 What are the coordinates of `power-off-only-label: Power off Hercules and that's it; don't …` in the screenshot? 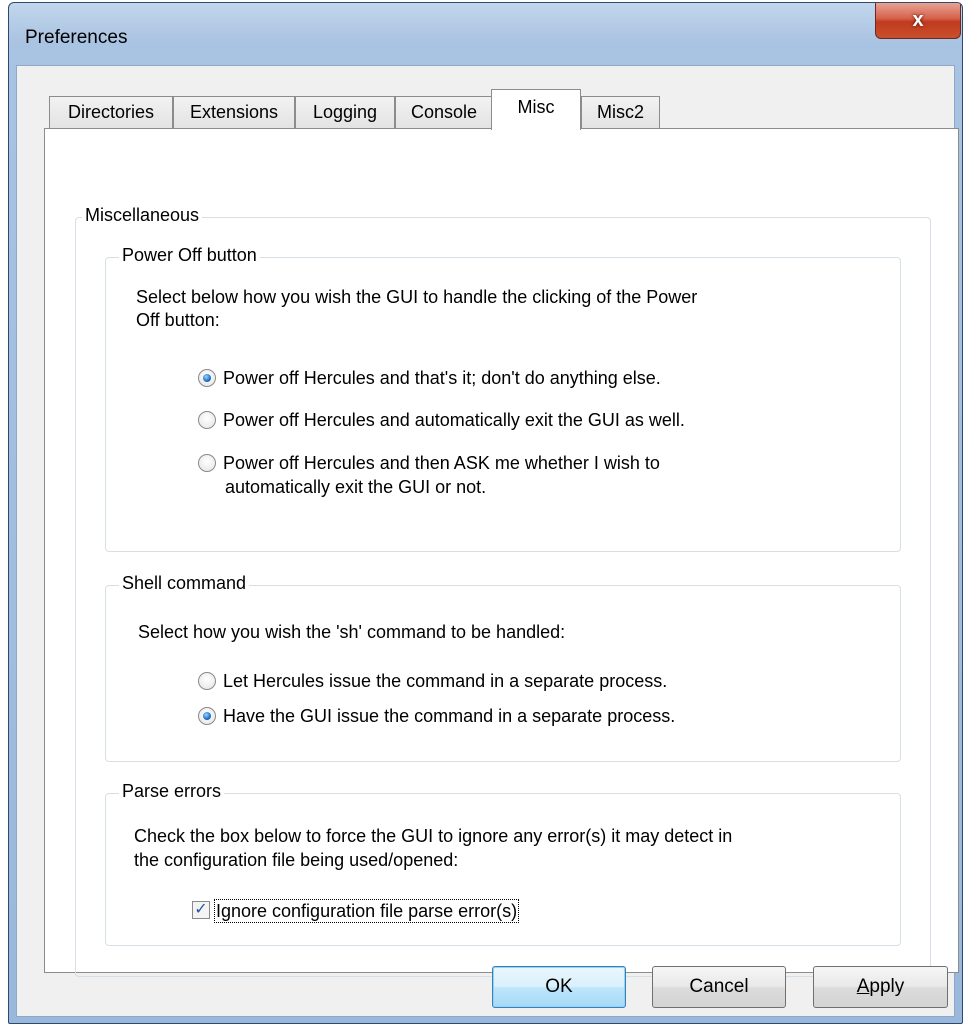 It's located at (442, 378).